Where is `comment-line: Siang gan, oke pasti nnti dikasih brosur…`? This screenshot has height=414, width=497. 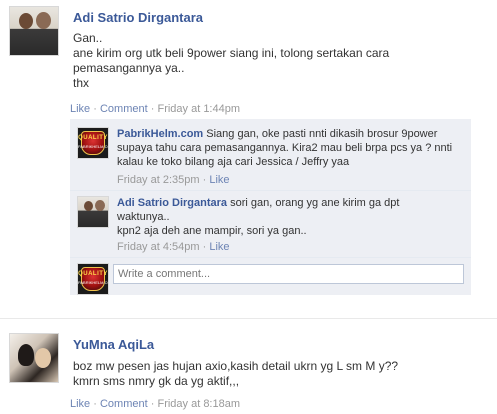
comment-line: Siang gan, oke pasti nnti dikasih brosur… is located at coordinates (322, 134).